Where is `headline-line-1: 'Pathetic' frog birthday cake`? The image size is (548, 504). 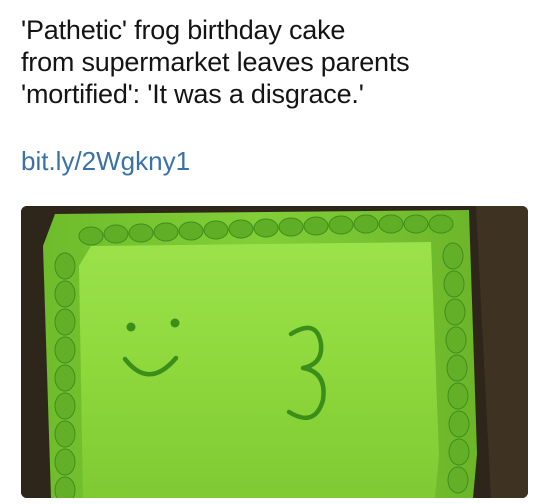
headline-line-1: 'Pathetic' frog birthday cake is located at coordinates (183, 30).